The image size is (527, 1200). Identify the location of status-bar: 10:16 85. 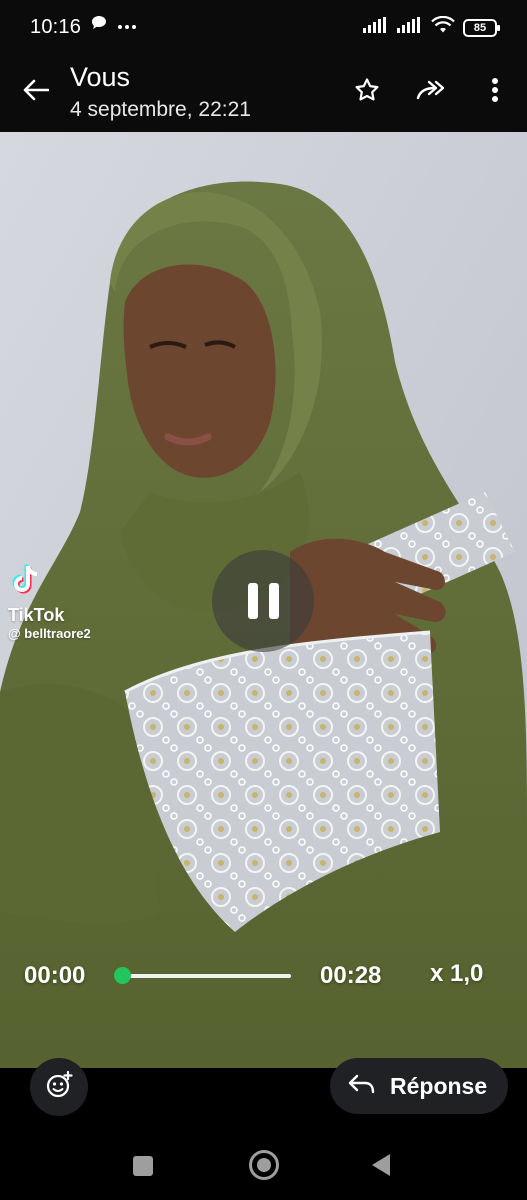
(263, 28).